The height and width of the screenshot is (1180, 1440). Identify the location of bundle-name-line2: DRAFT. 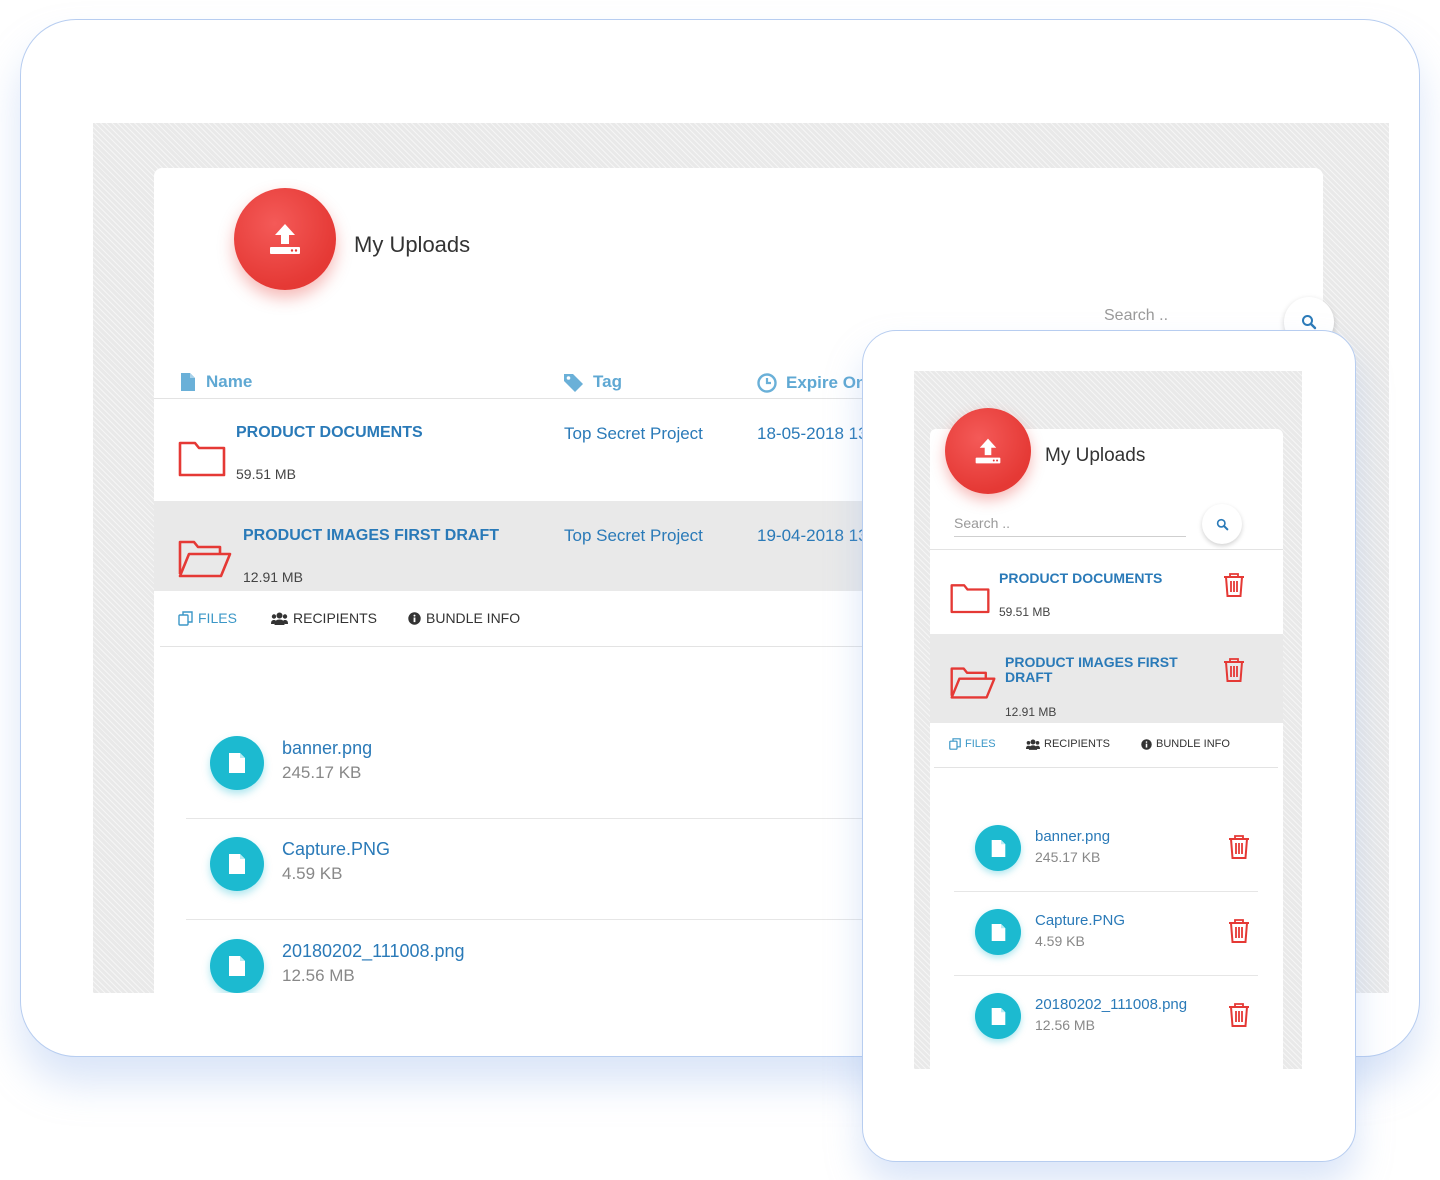
(1028, 677).